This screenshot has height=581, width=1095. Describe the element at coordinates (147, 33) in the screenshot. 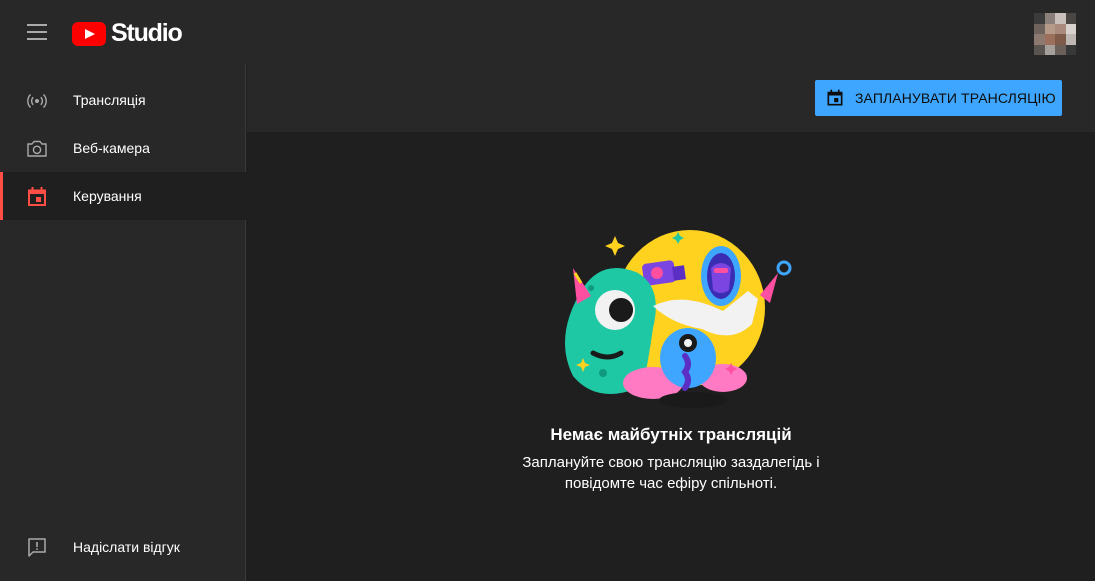

I see `logo-text: Studio` at that location.